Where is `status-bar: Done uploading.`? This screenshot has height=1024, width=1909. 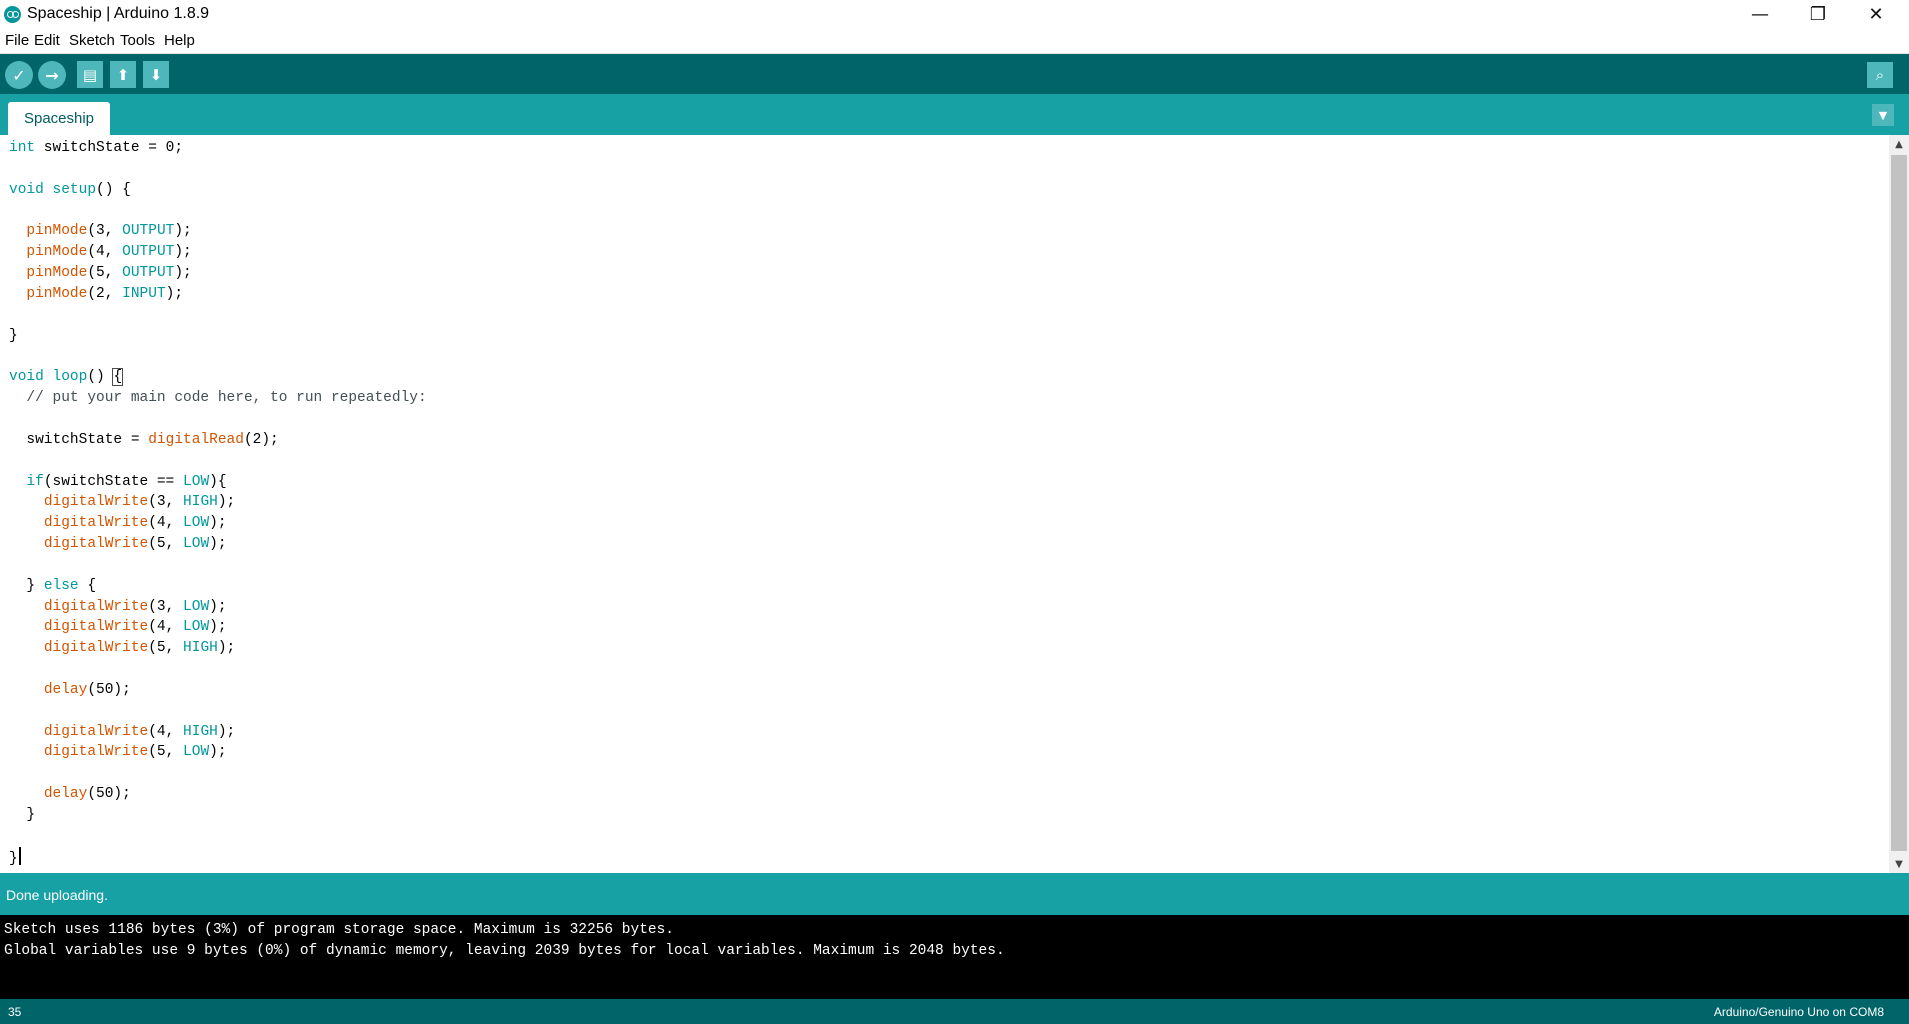
status-bar: Done uploading. is located at coordinates (954, 894).